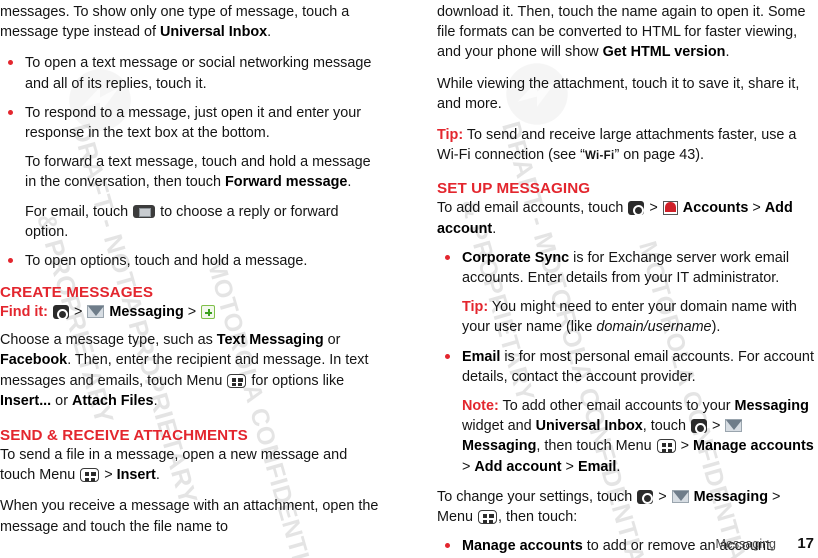 Image resolution: width=818 pixels, height=558 pixels. Describe the element at coordinates (805, 543) in the screenshot. I see `page-number: 17` at that location.